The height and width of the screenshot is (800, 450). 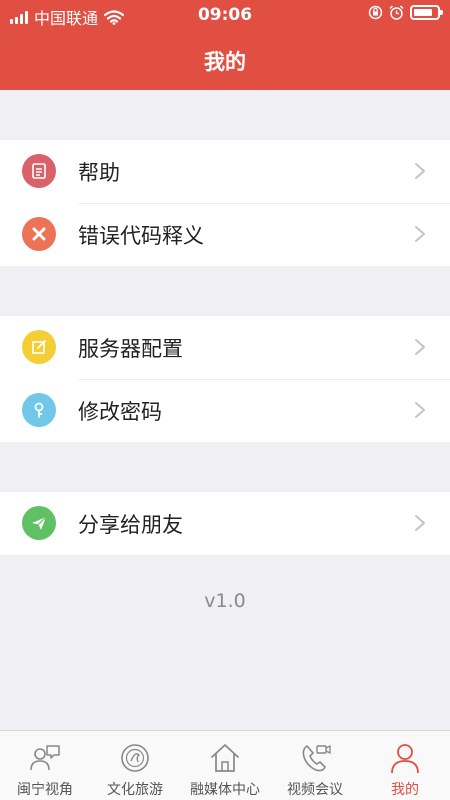 What do you see at coordinates (225, 15) in the screenshot?
I see `status-bar: 中国联通 09:06` at bounding box center [225, 15].